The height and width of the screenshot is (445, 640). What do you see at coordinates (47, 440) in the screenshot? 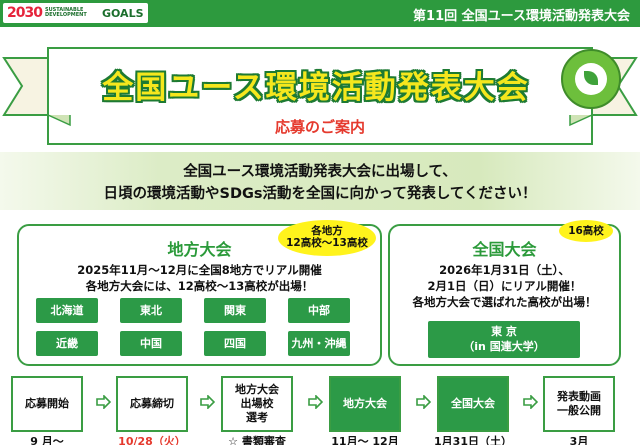
I see `step-date-start: 9 月～` at bounding box center [47, 440].